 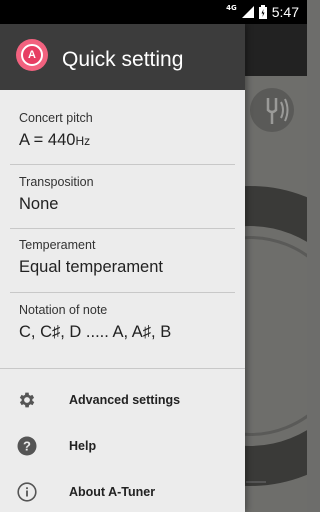 I want to click on menu-label: Advanced settings, so click(x=125, y=400).